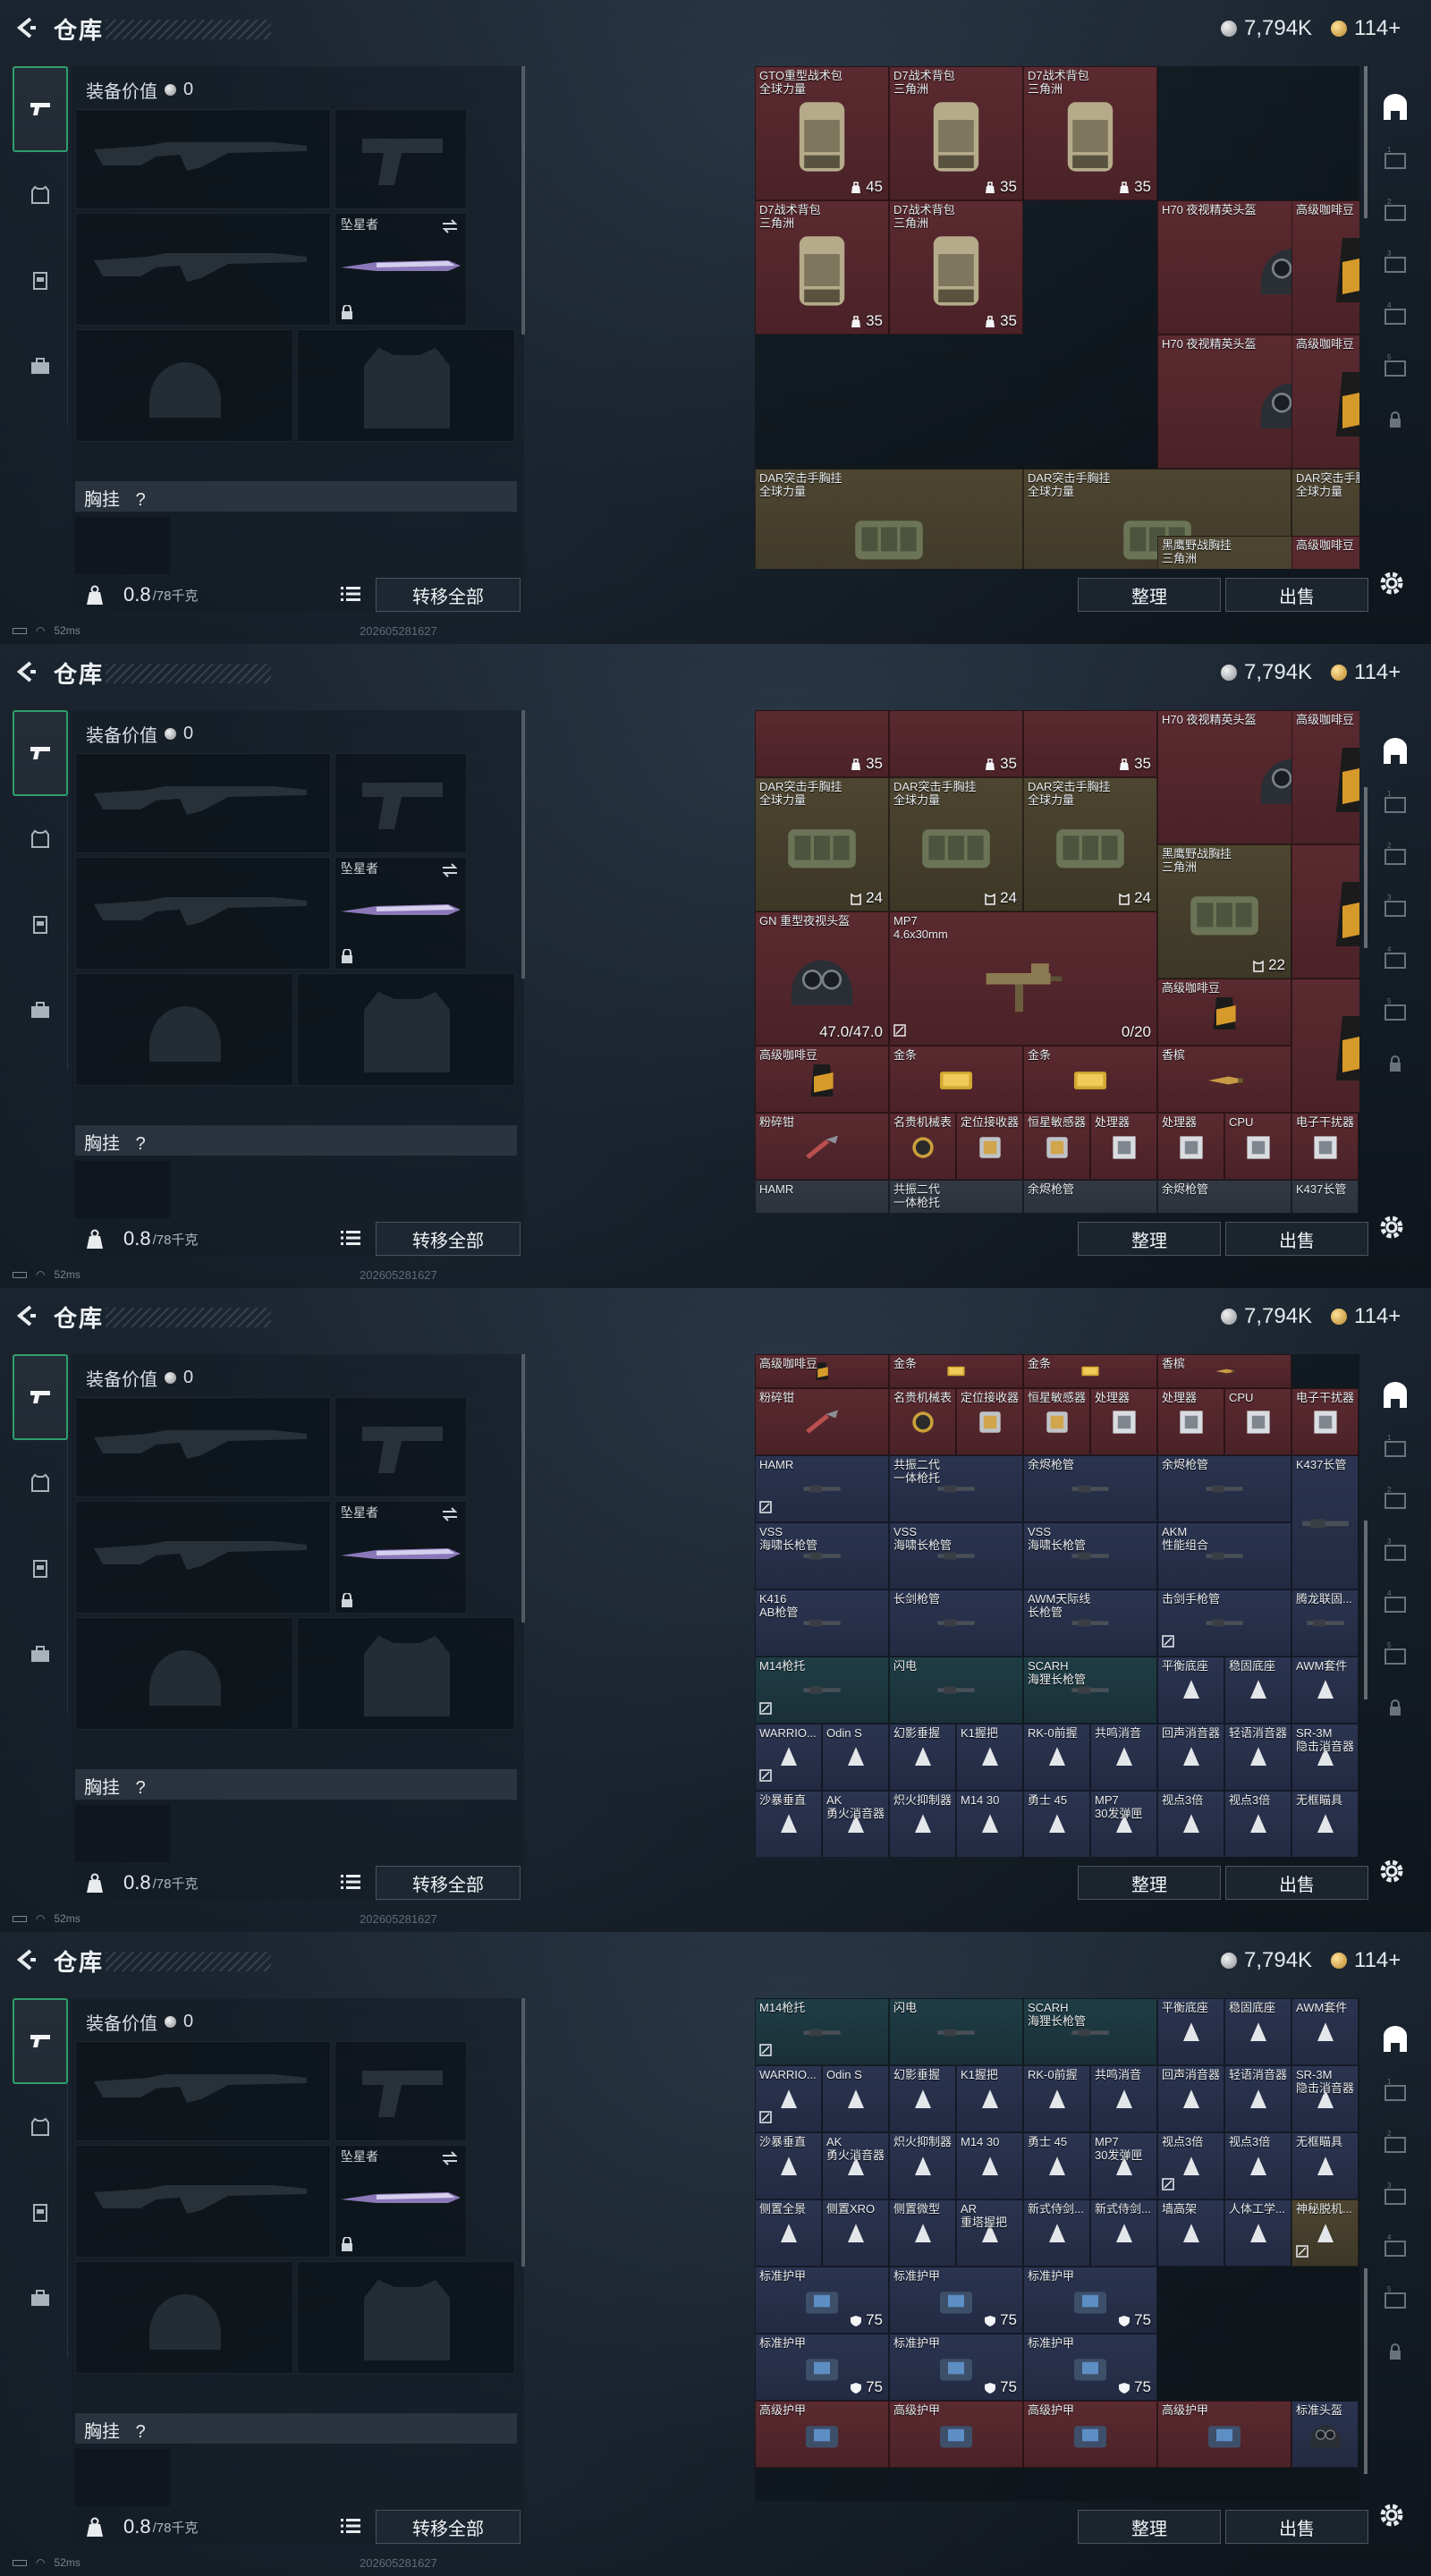 The image size is (1431, 2576). I want to click on inventory-item: 炽火抑制器, so click(923, 2165).